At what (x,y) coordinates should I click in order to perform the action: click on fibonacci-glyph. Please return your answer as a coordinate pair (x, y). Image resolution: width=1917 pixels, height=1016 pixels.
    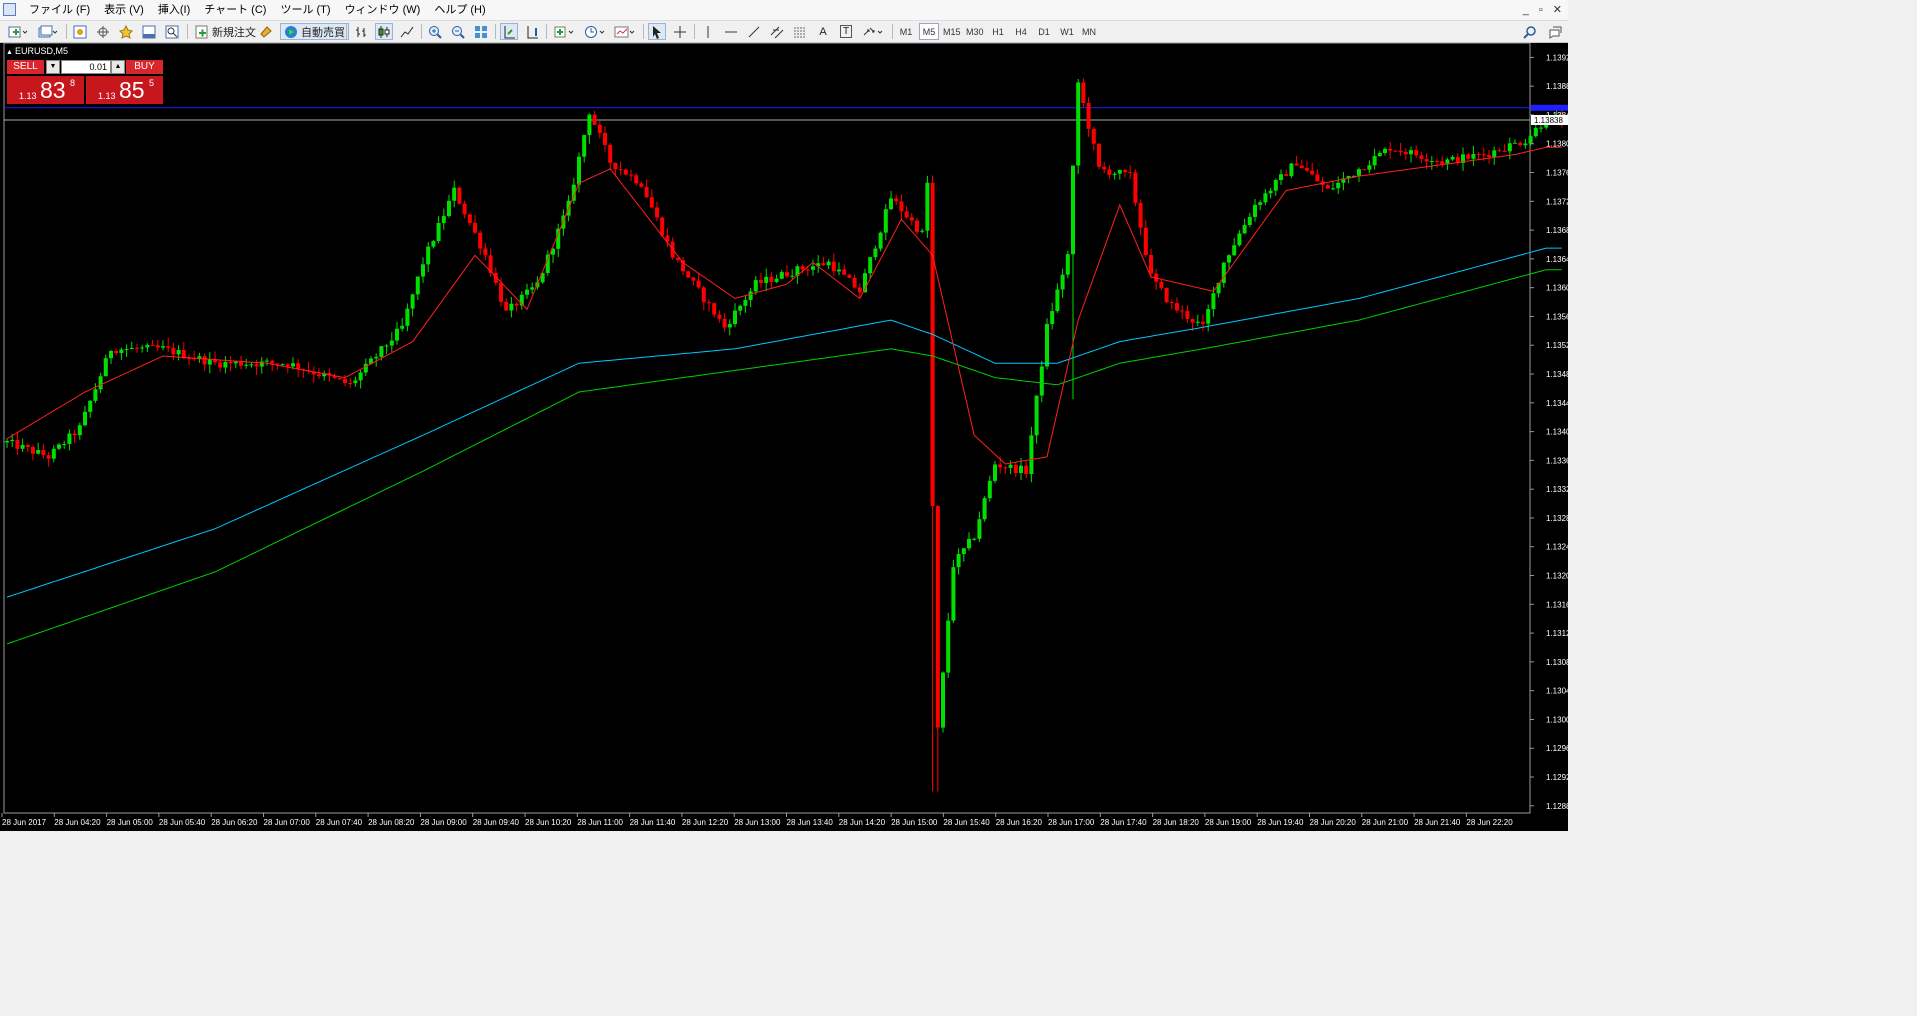
    Looking at the image, I should click on (800, 32).